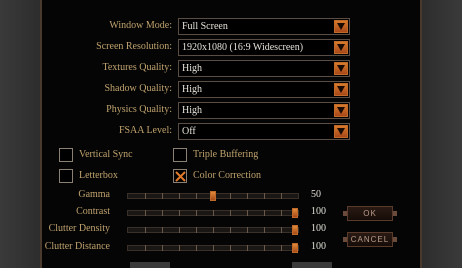 The image size is (462, 268). Describe the element at coordinates (205, 26) in the screenshot. I see `window-mode-value: Full Screen` at that location.